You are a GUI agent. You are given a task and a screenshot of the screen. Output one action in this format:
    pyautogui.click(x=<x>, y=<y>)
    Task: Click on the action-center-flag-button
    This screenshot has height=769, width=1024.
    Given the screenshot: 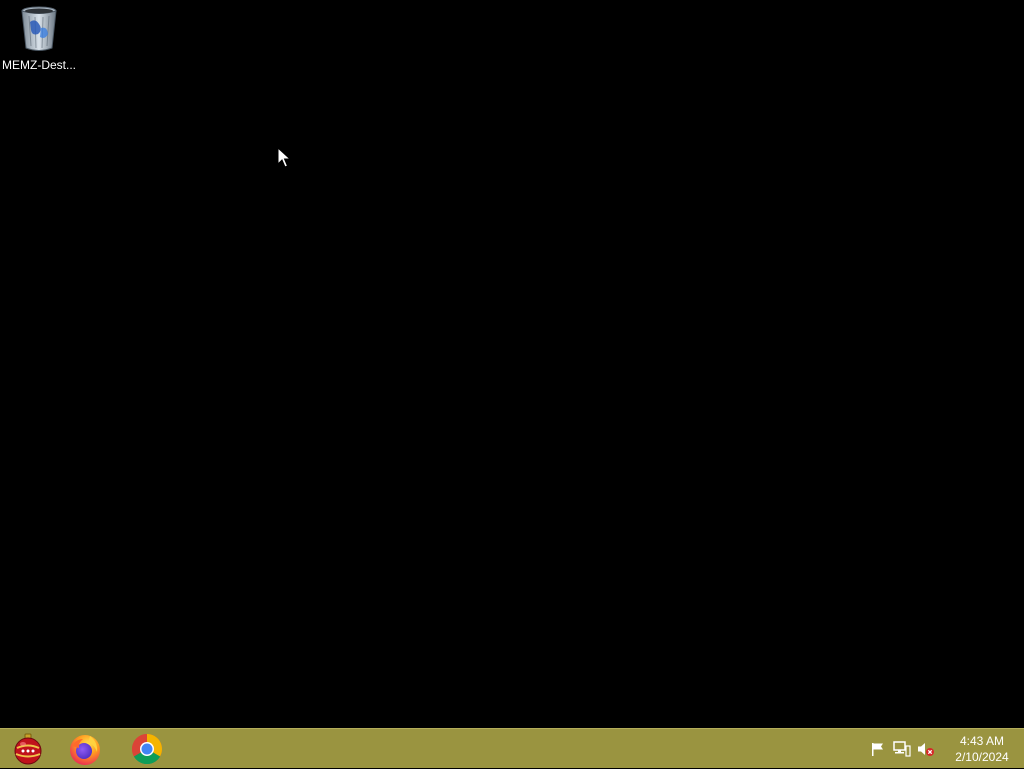 What is the action you would take?
    pyautogui.click(x=878, y=749)
    